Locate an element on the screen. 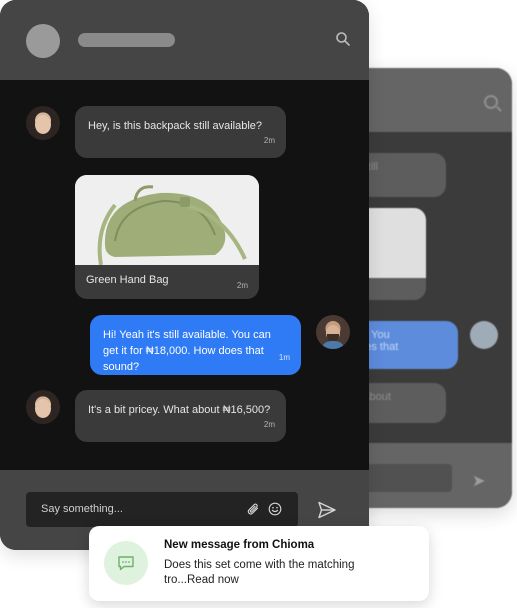 This screenshot has width=517, height=608. message-text: Hey, is this backpack still available? is located at coordinates (175, 126).